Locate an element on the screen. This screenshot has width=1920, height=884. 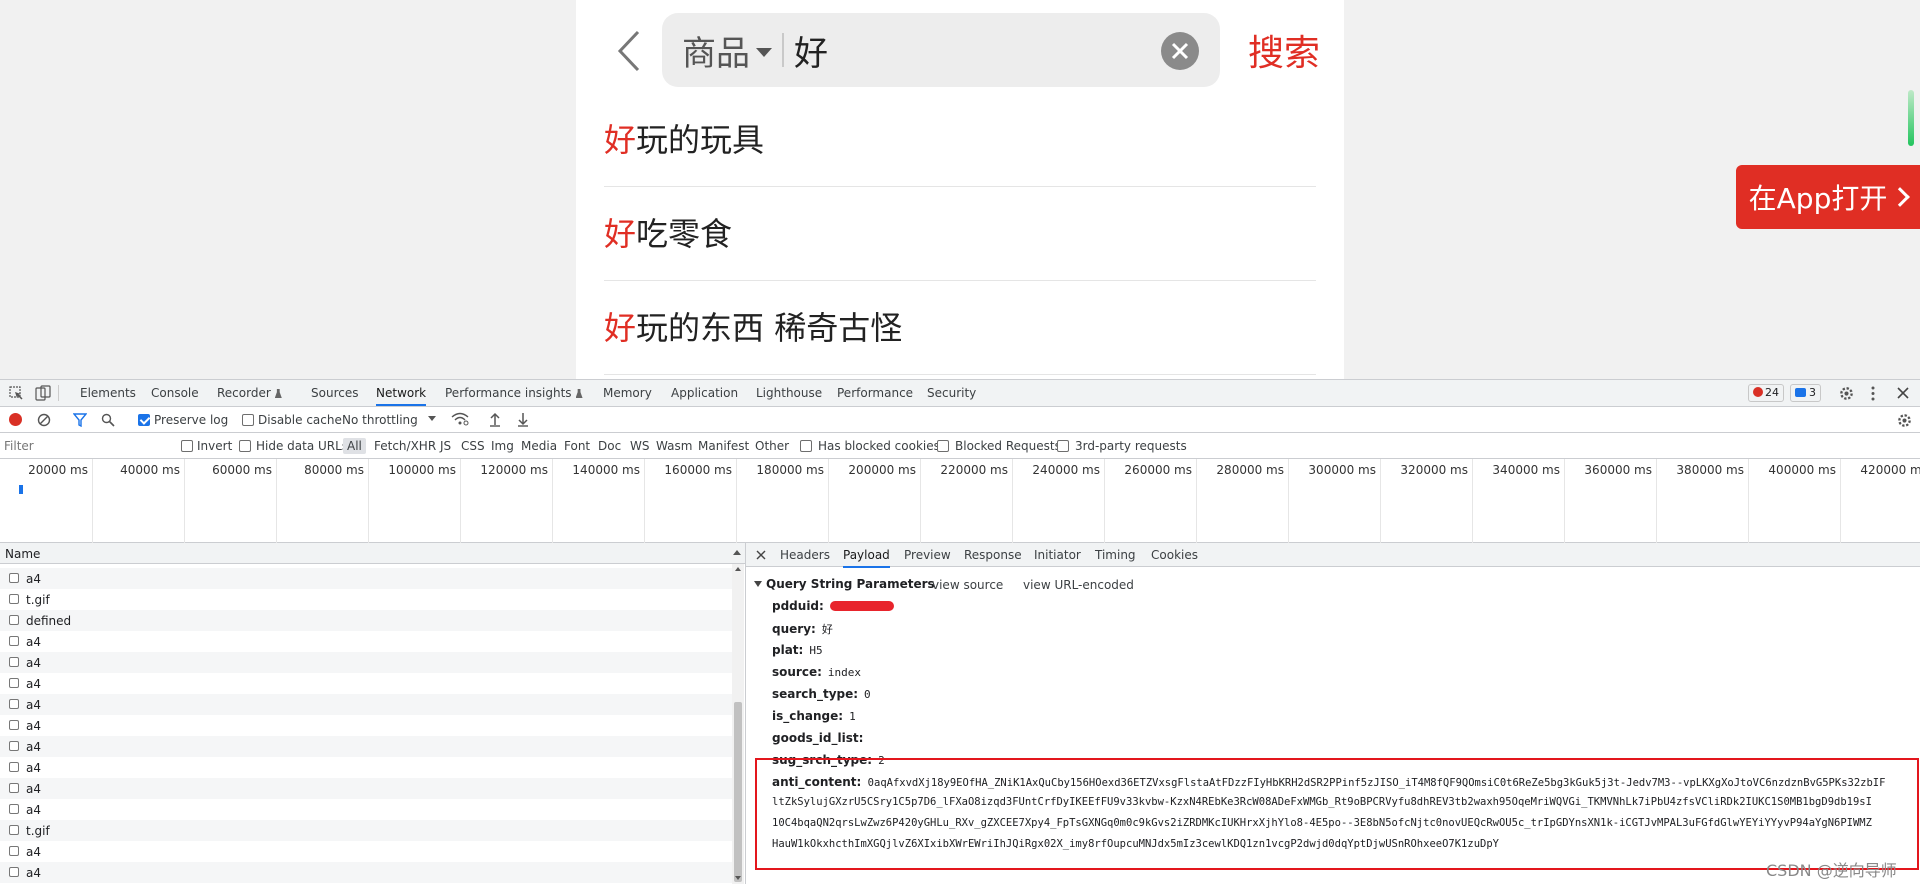
tab-cookies: Cookies is located at coordinates (1174, 555).